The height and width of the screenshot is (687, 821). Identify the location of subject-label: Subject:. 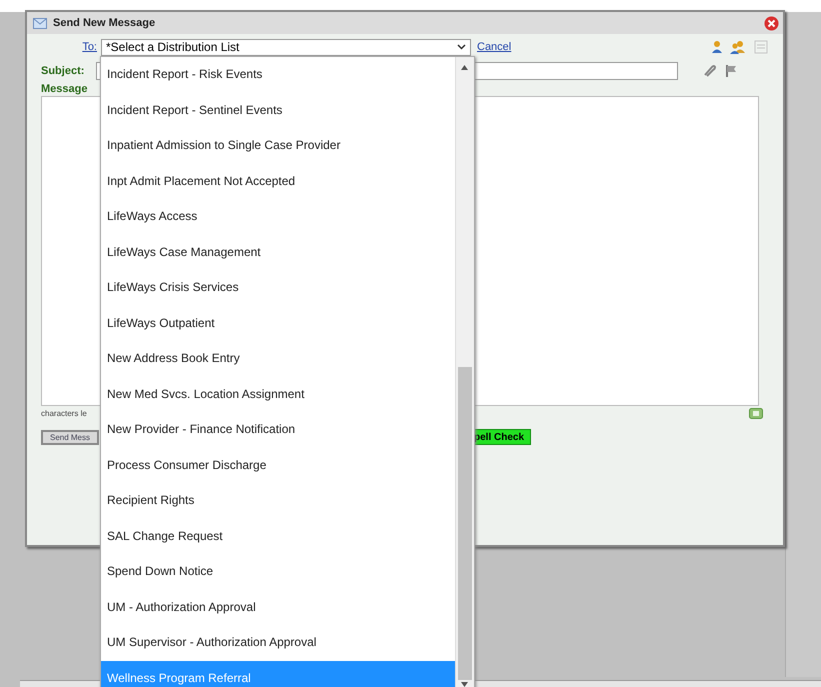
(62, 71).